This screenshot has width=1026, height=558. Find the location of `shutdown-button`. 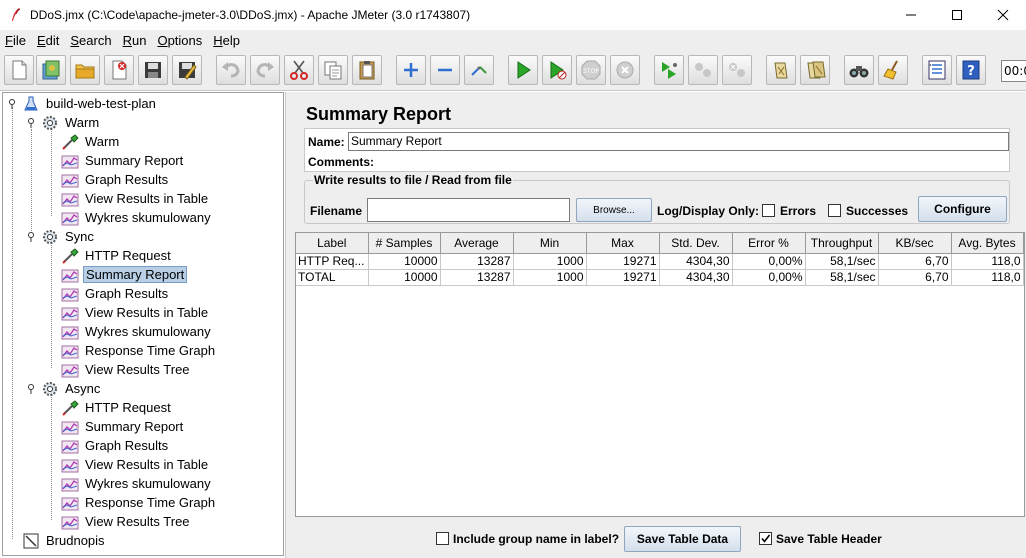

shutdown-button is located at coordinates (625, 70).